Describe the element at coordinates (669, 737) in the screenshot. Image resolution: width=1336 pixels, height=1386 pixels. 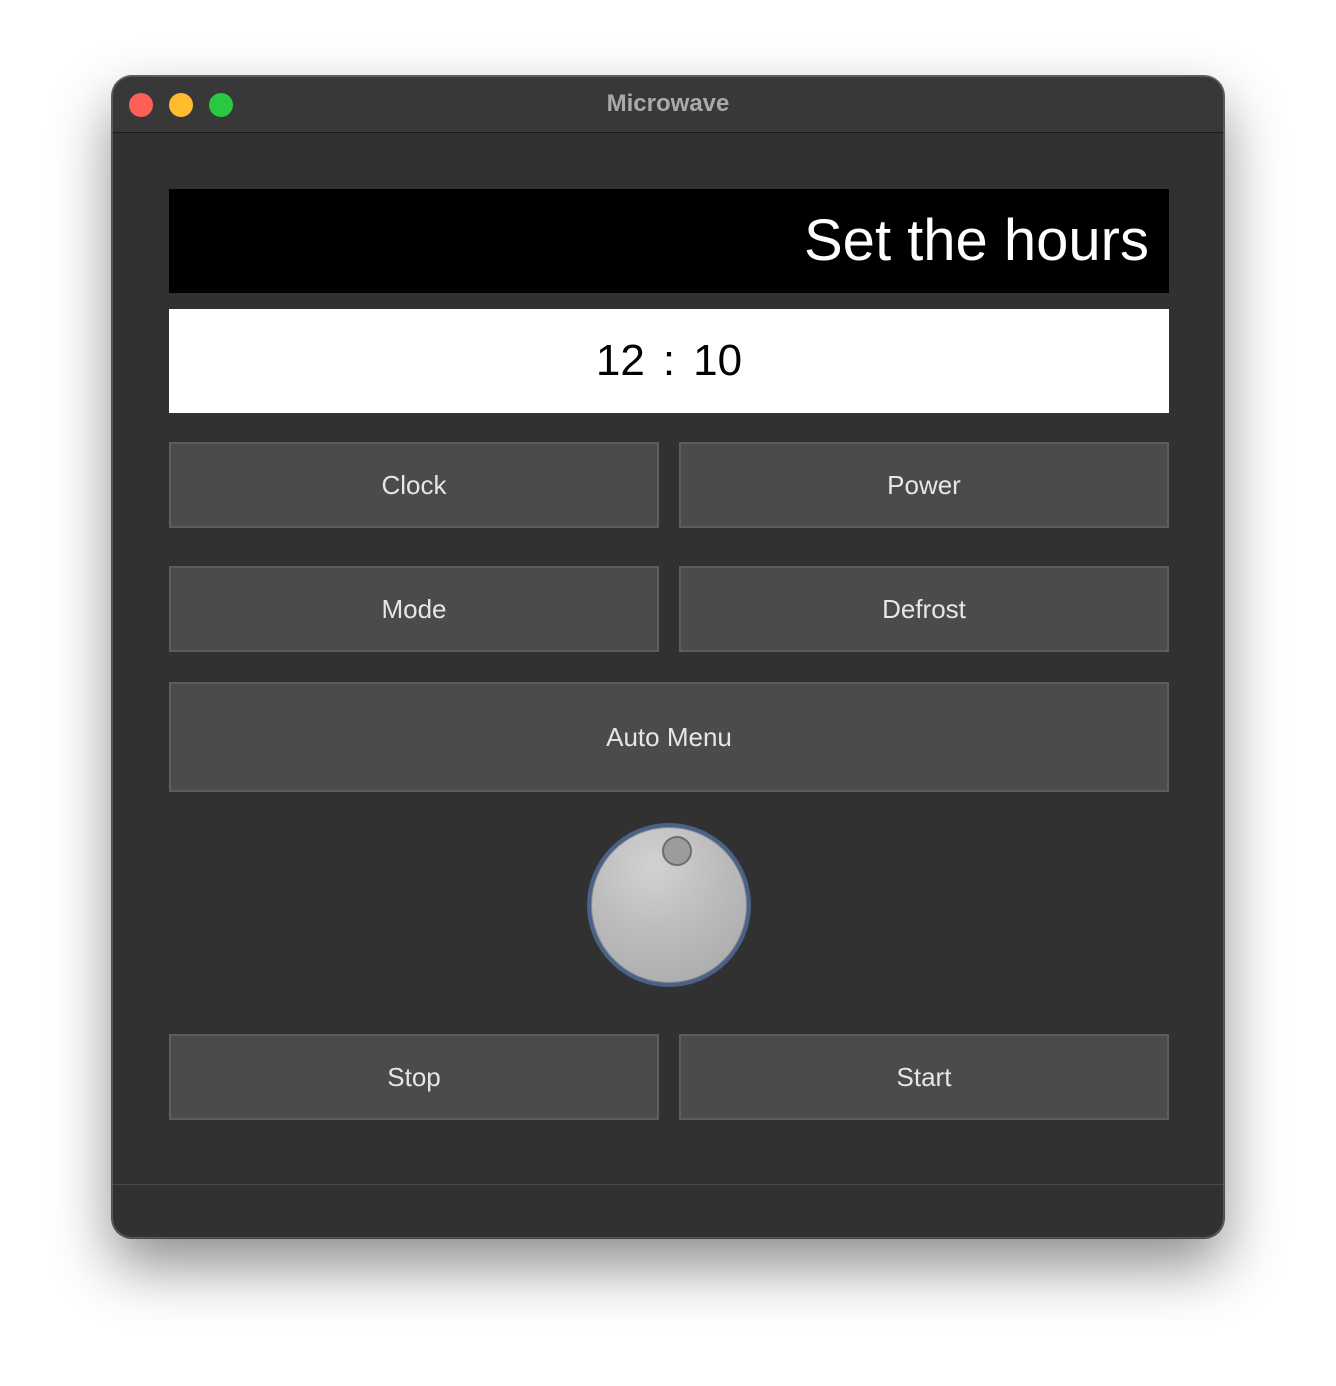
I see `auto-menu-button: Auto Menu` at that location.